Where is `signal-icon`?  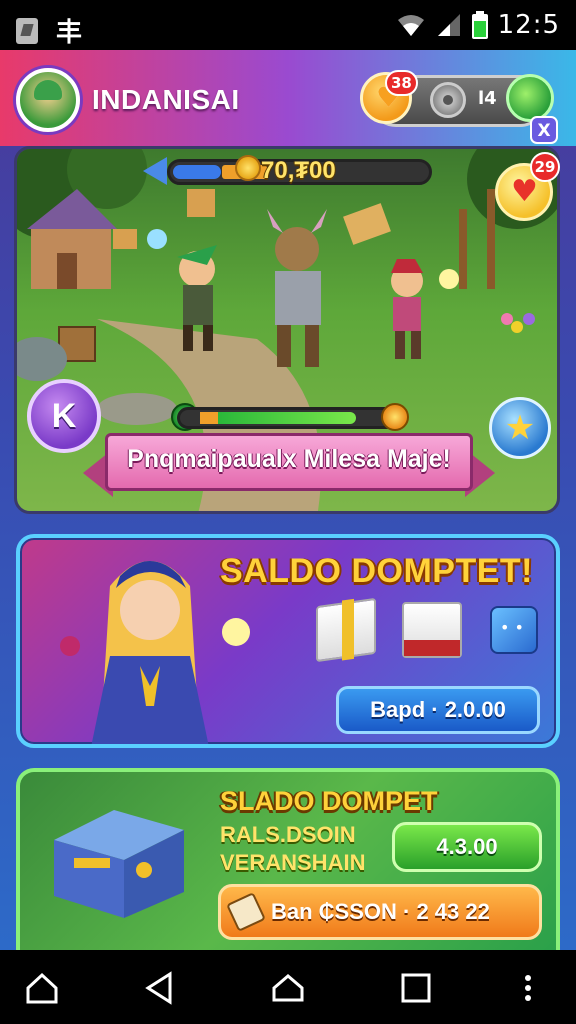 signal-icon is located at coordinates (448, 25).